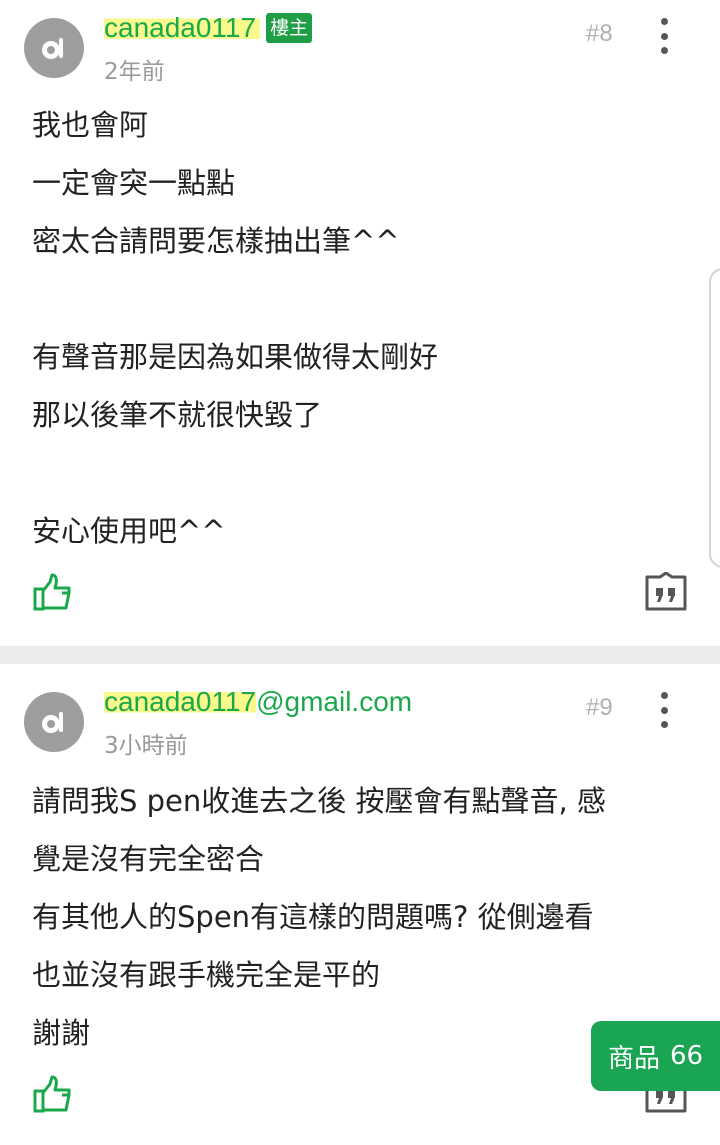 The image size is (720, 1145). I want to click on body-line: 那以後筆不就很快毀了, so click(177, 415).